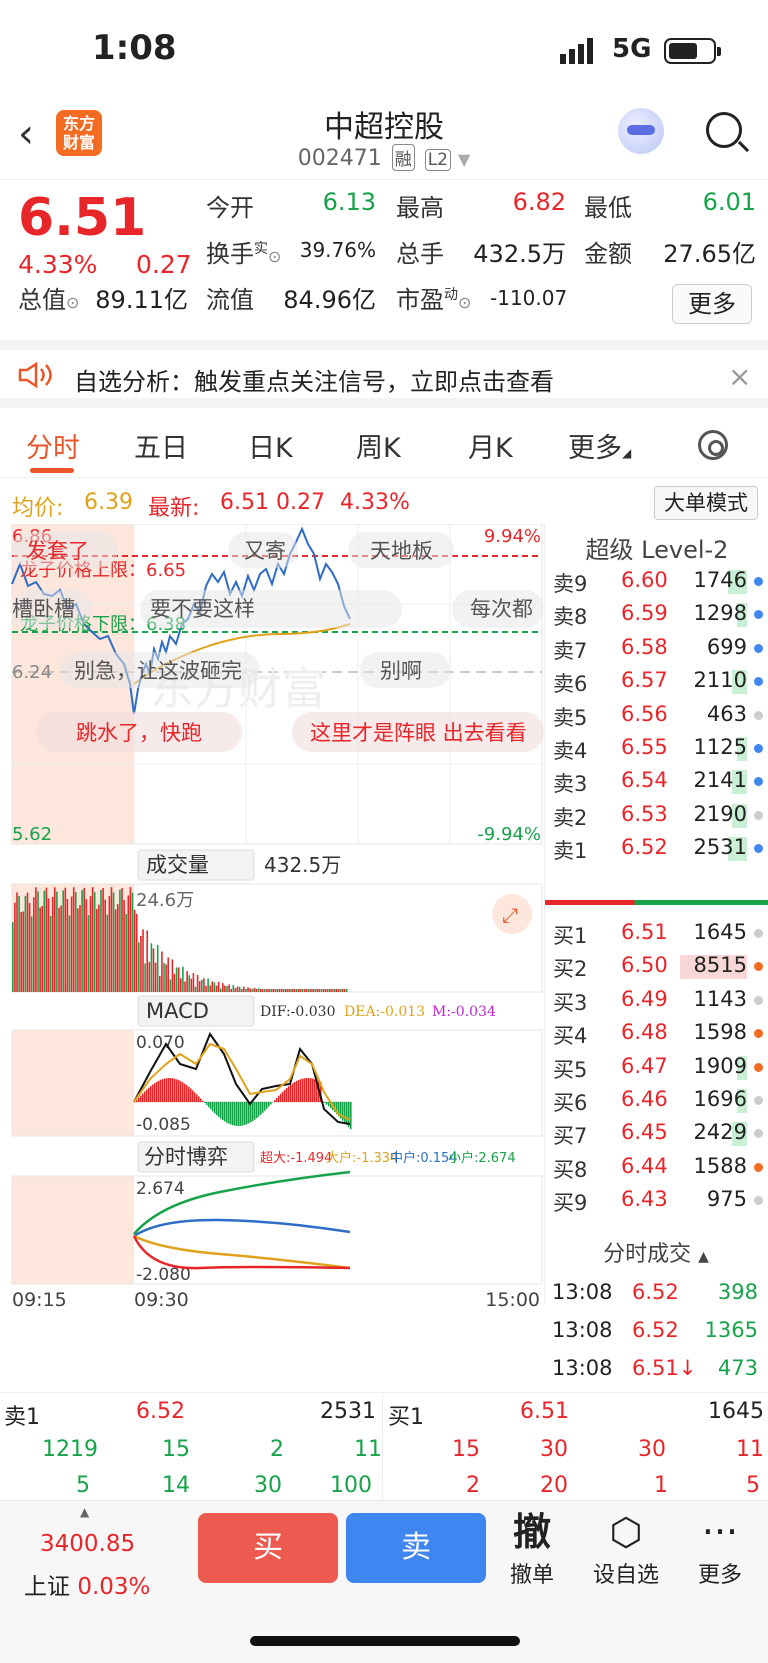 The height and width of the screenshot is (1663, 768). What do you see at coordinates (656, 815) in the screenshot?
I see `ask-row: 卖2 6.53 2190` at bounding box center [656, 815].